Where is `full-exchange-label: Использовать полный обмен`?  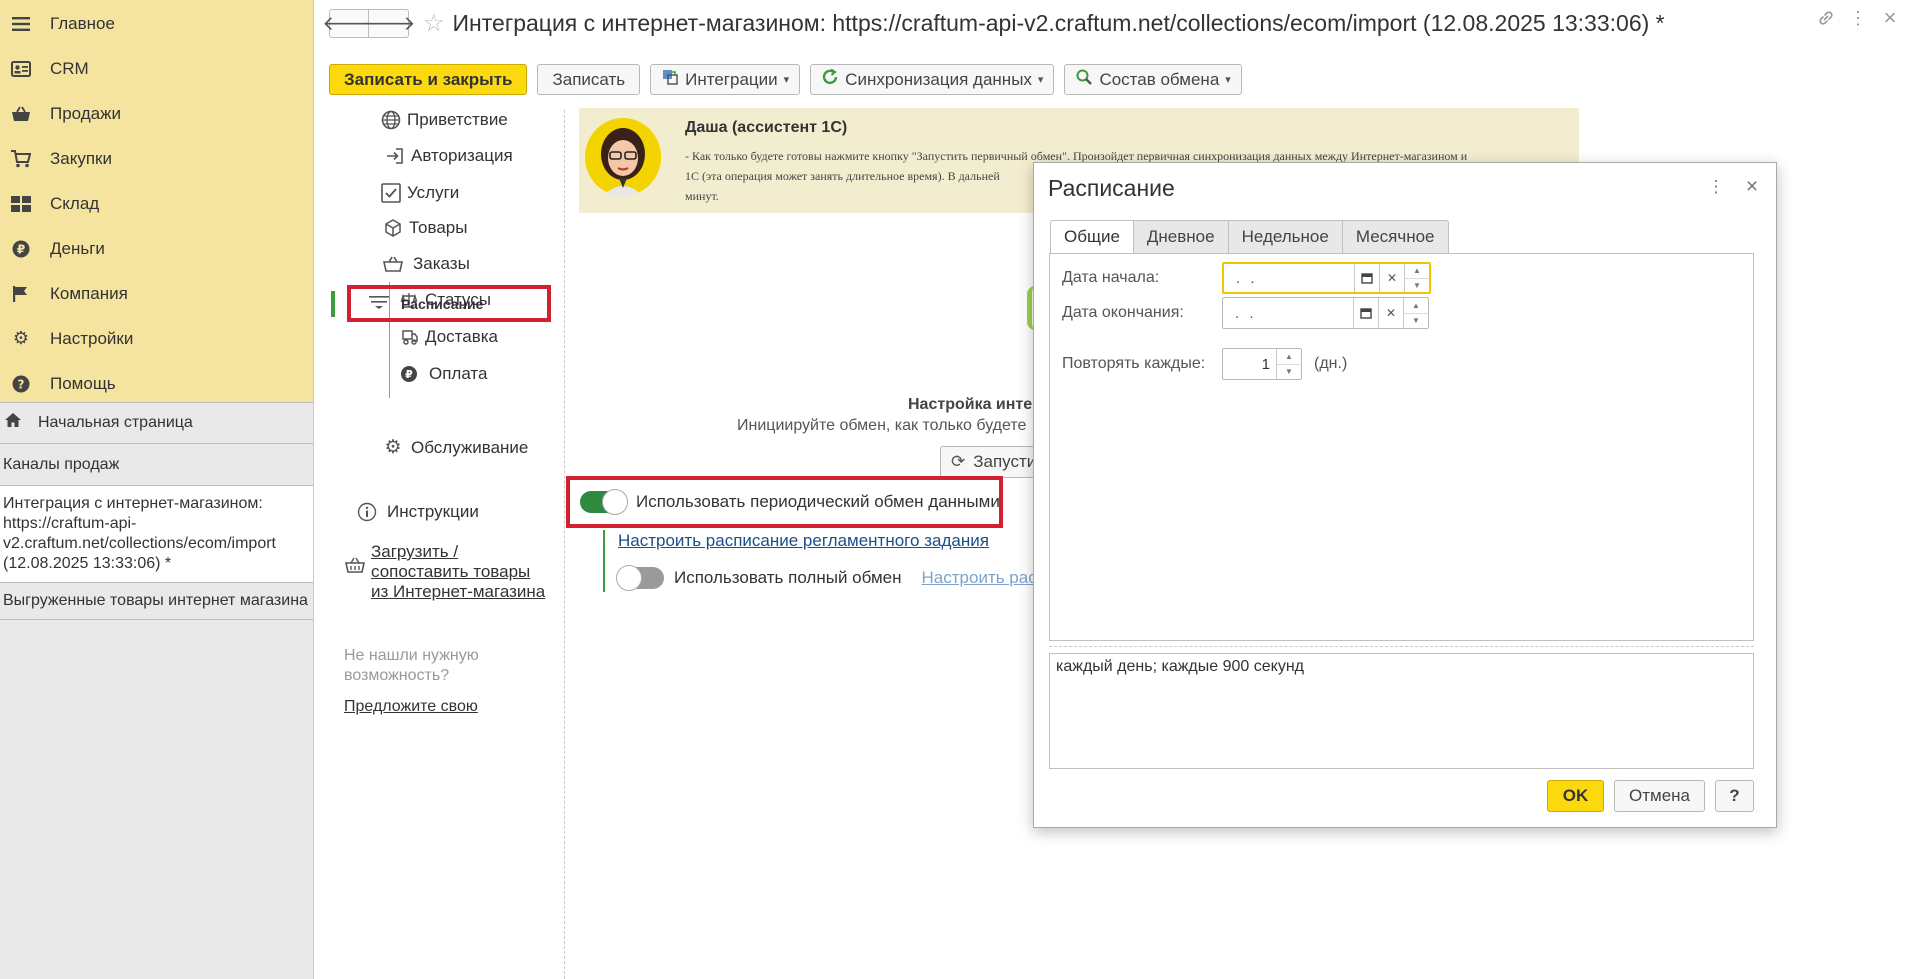
full-exchange-label: Использовать полный обмен is located at coordinates (788, 577).